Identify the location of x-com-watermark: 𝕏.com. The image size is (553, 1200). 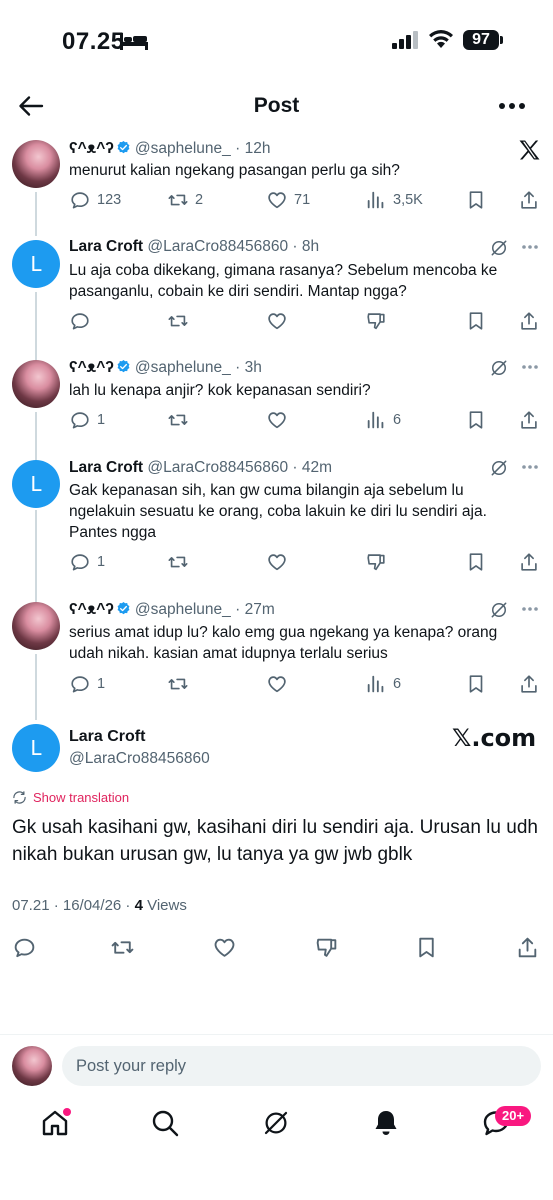
(494, 738).